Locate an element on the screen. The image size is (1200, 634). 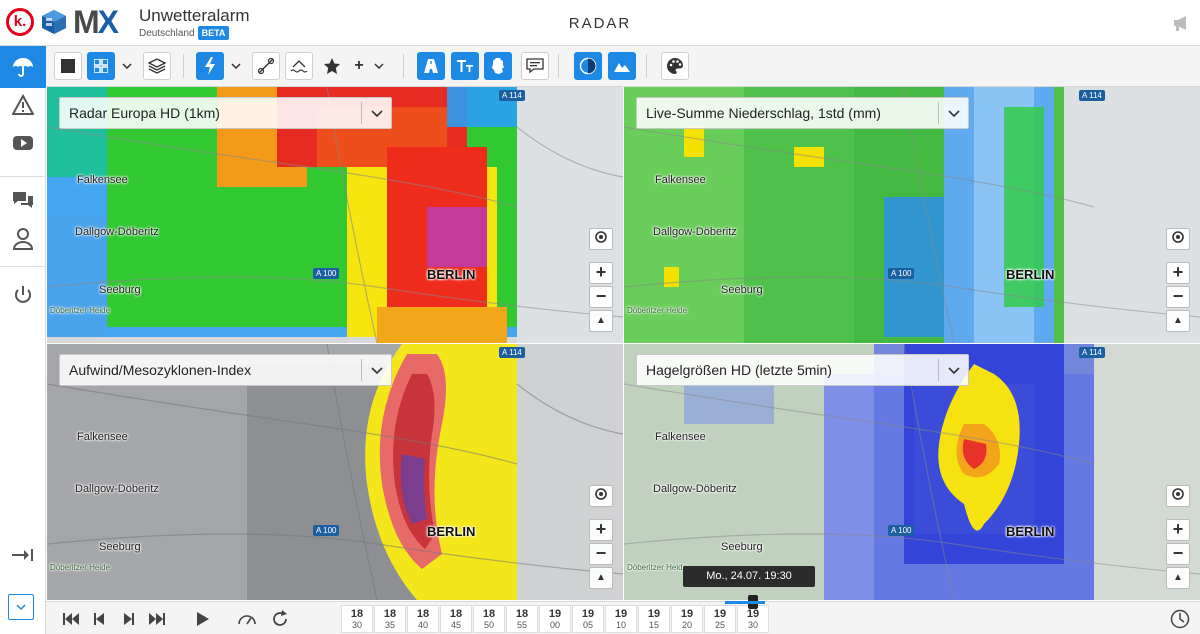
sidebar-collapse is located at coordinates (23, 555).